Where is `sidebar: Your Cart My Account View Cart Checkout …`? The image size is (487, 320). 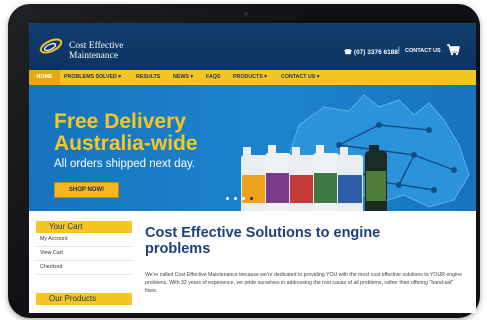
sidebar: Your Cart My Account View Cart Checkout … is located at coordinates (84, 263).